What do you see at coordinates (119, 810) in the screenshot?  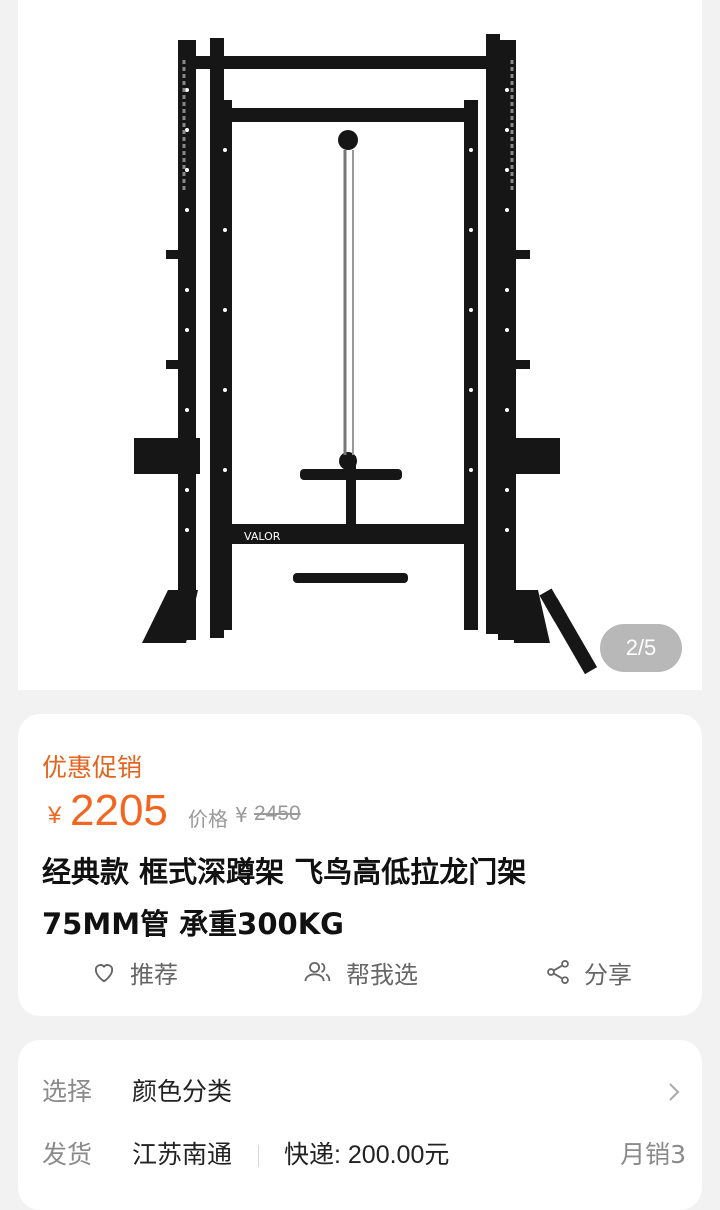 I see `current-price: 2205` at bounding box center [119, 810].